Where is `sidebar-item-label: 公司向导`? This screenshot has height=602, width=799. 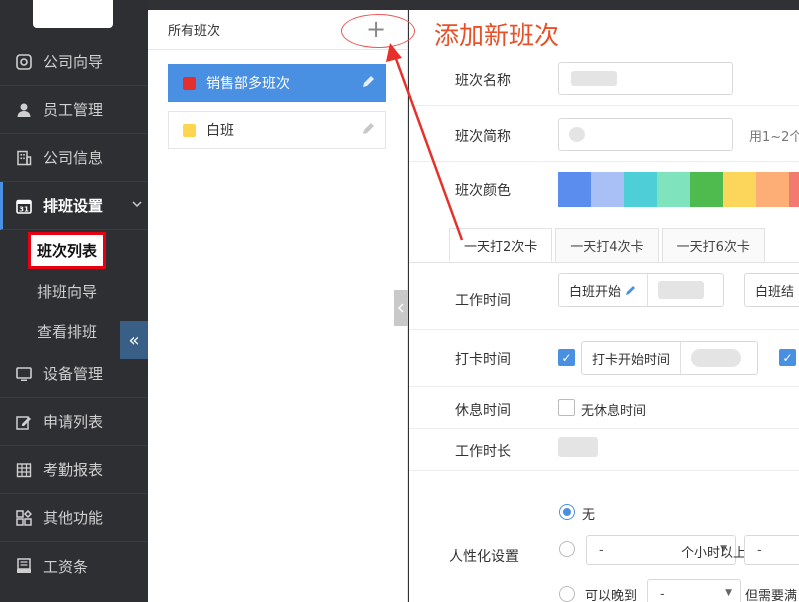
sidebar-item-label: 公司向导 is located at coordinates (73, 62).